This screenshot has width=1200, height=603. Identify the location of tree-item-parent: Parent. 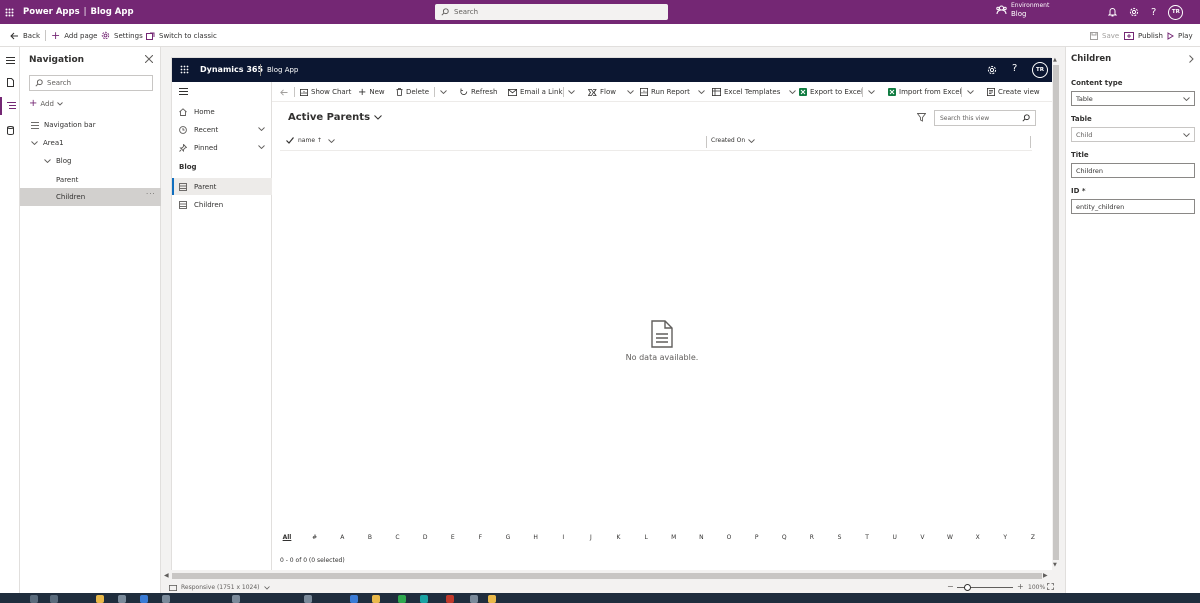
(90, 180).